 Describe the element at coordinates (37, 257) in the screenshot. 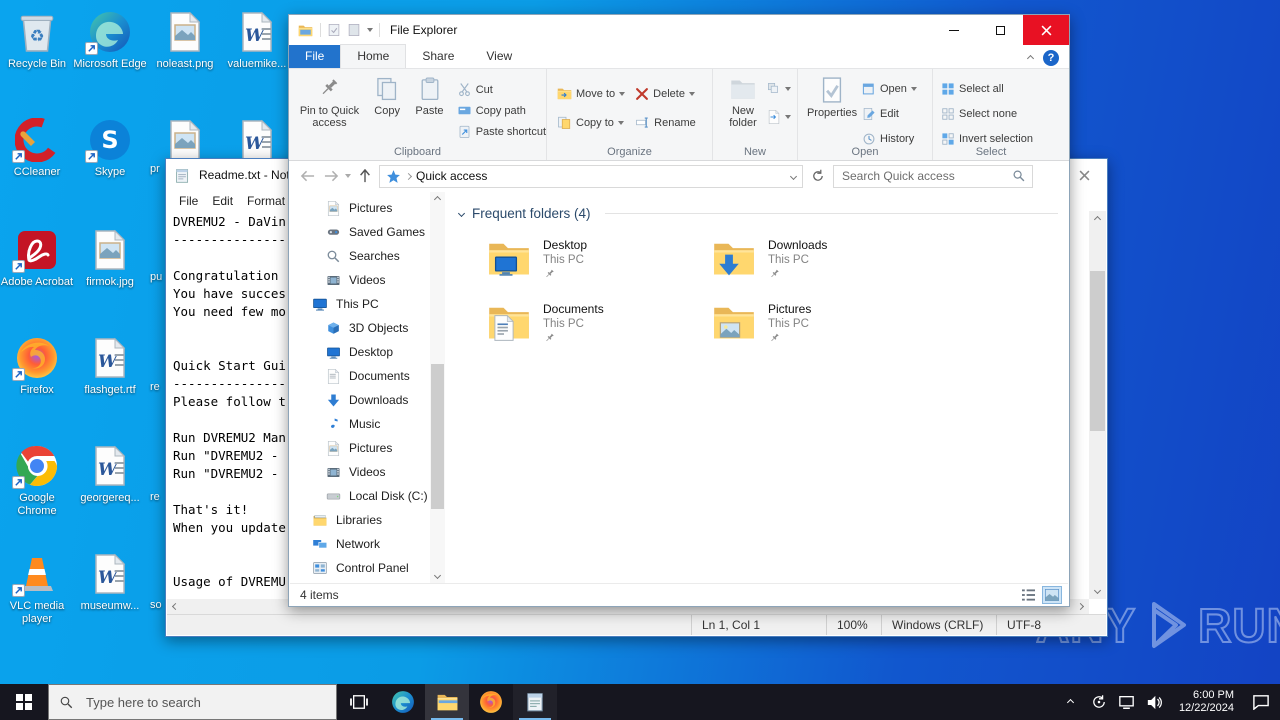

I see `desktop-icon-adobe-acrobat: Adobe Acrobat` at that location.